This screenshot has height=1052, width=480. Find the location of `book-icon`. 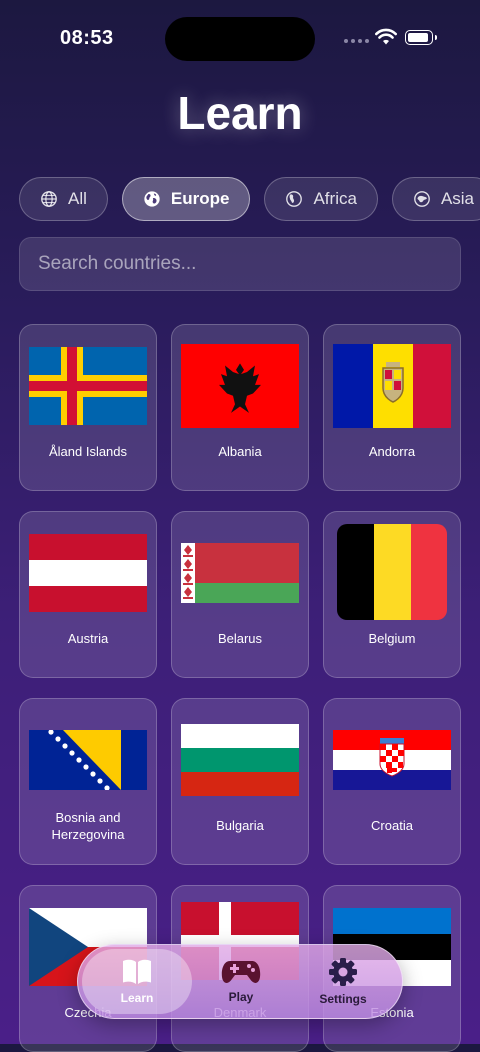

book-icon is located at coordinates (137, 972).